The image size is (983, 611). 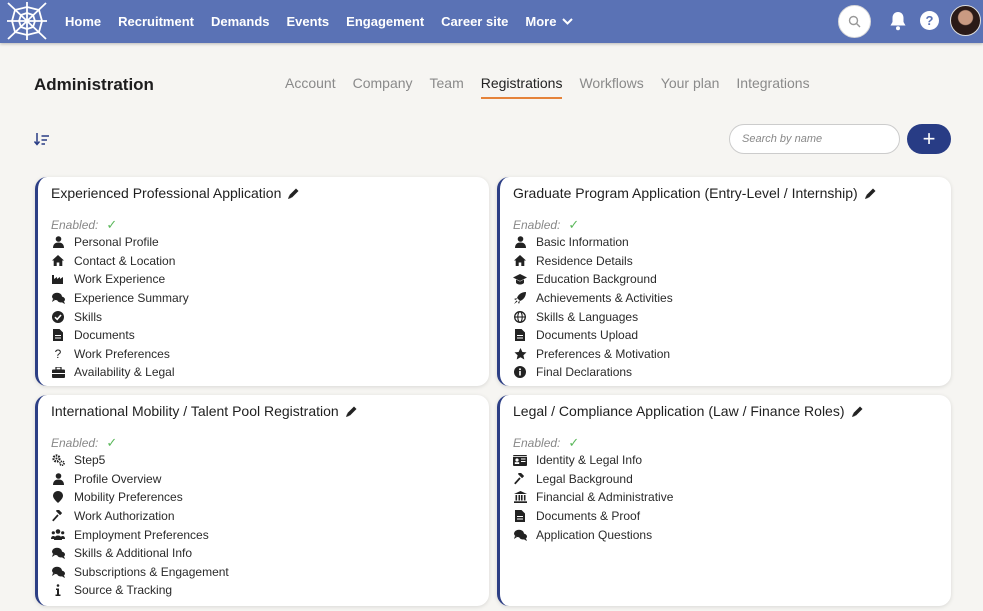 What do you see at coordinates (520, 372) in the screenshot?
I see `info-circle-icon` at bounding box center [520, 372].